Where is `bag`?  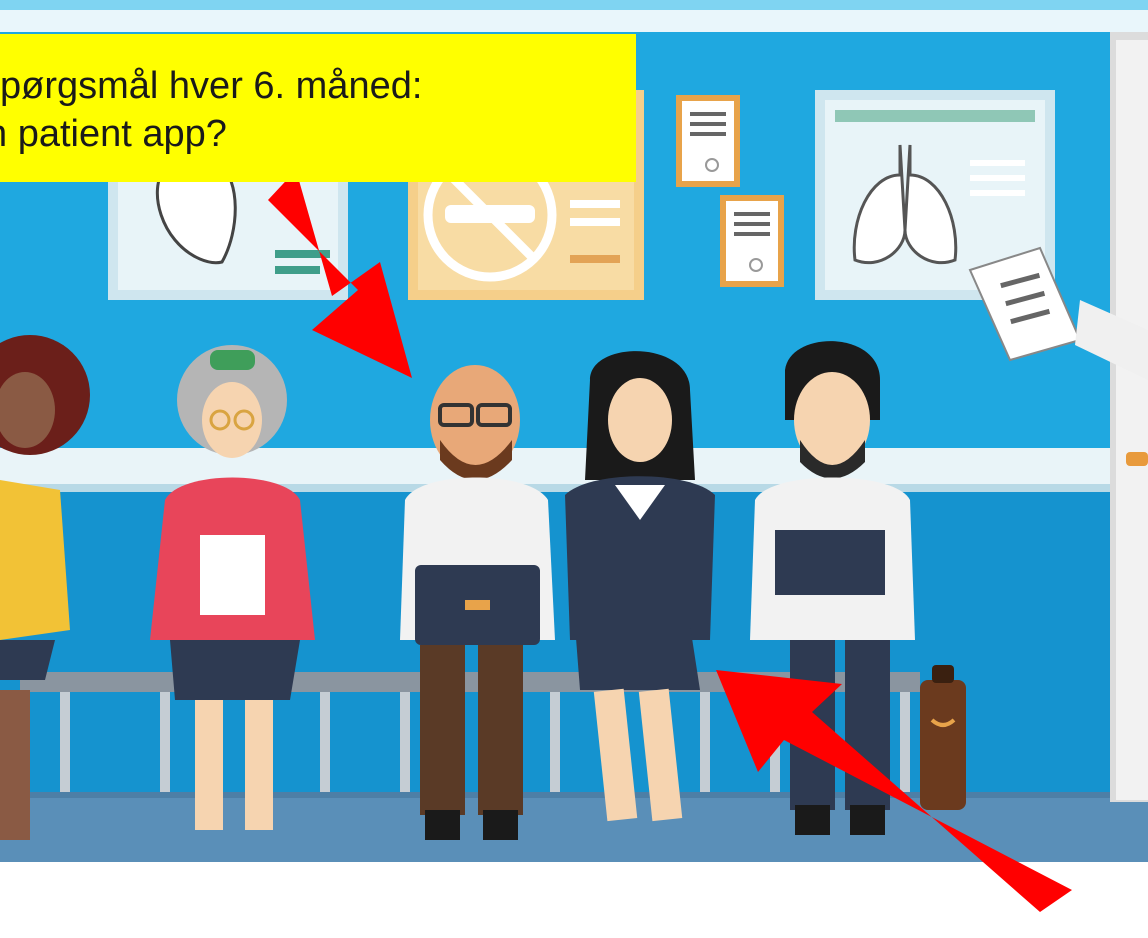 bag is located at coordinates (943, 737).